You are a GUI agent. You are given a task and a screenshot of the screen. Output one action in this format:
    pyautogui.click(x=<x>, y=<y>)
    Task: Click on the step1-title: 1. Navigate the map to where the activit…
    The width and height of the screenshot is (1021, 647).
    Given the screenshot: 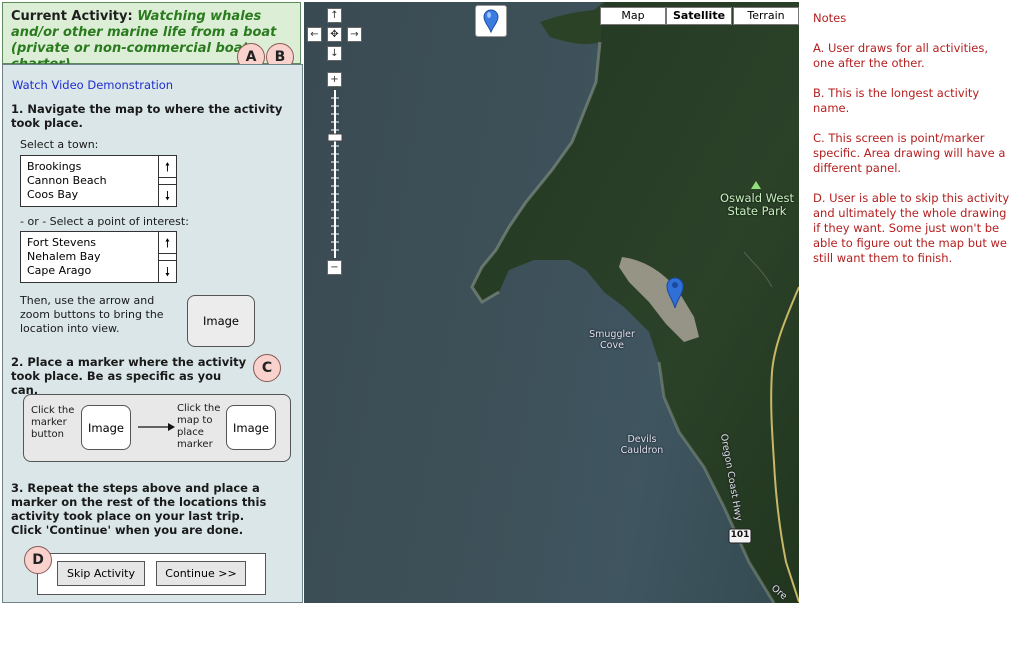 What is the action you would take?
    pyautogui.click(x=147, y=116)
    